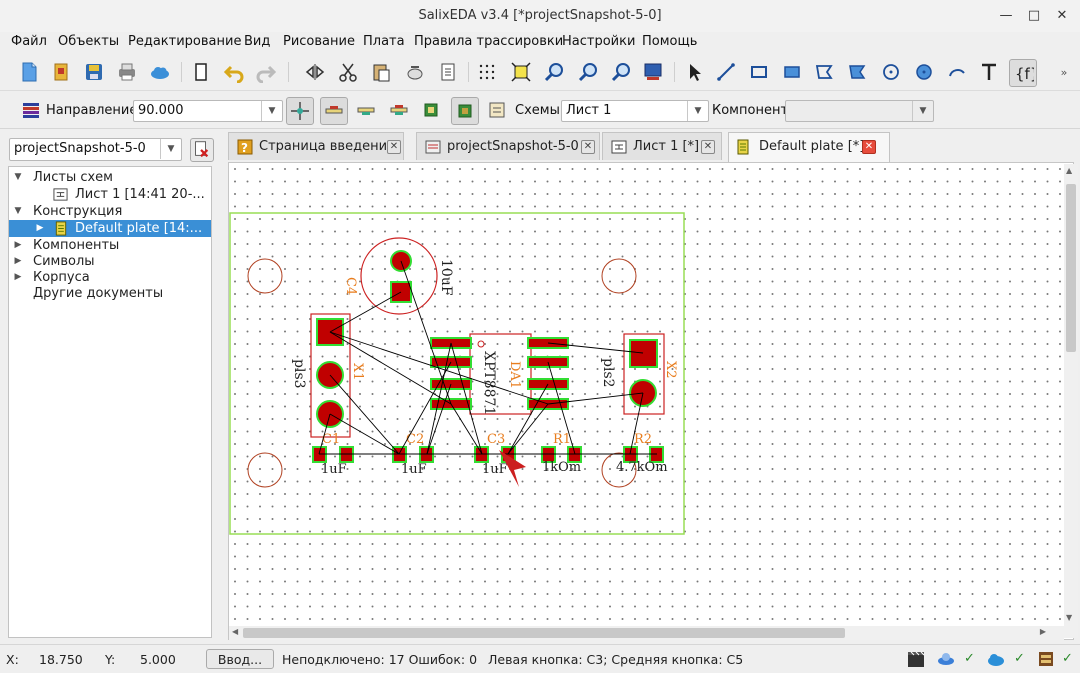 This screenshot has width=1080, height=673. What do you see at coordinates (662, 146) in the screenshot?
I see `tab-sheet-1: Лист 1 [*] ✕` at bounding box center [662, 146].